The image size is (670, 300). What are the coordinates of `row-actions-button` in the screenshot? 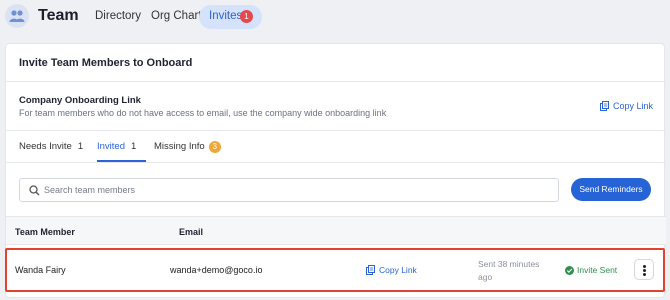 It's located at (644, 269).